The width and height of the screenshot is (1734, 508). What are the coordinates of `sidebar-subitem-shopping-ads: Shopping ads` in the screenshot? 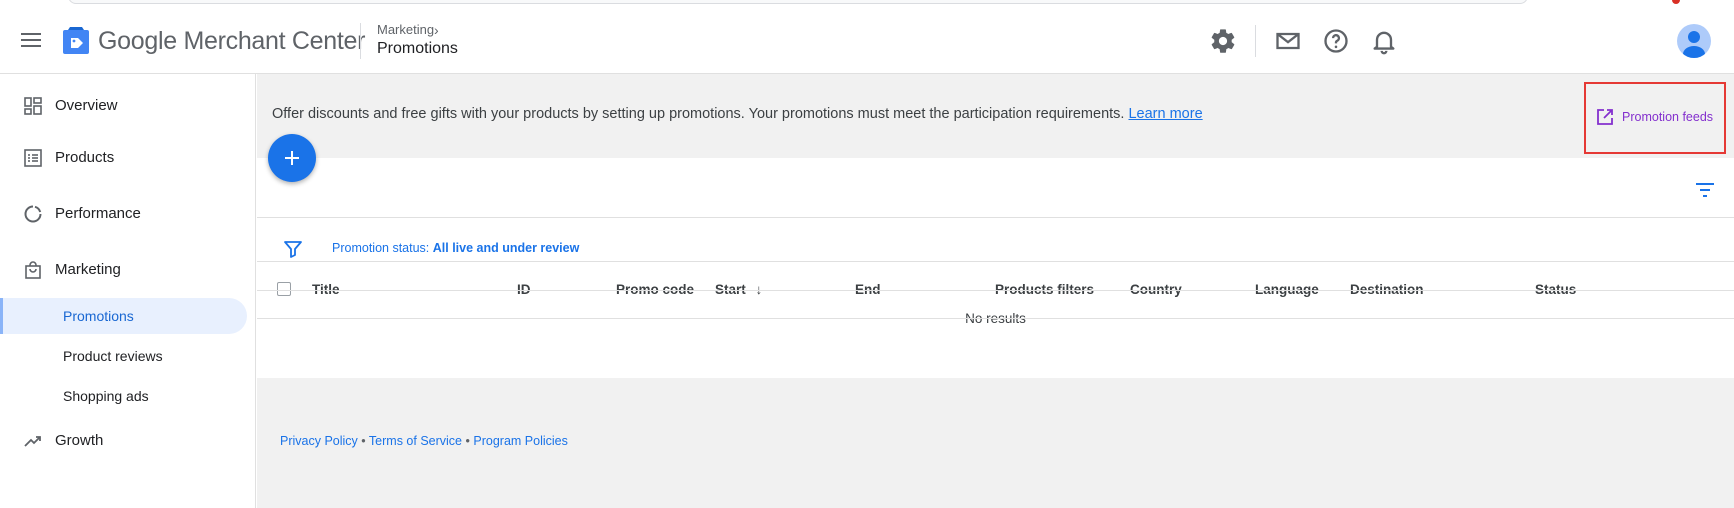 It's located at (123, 396).